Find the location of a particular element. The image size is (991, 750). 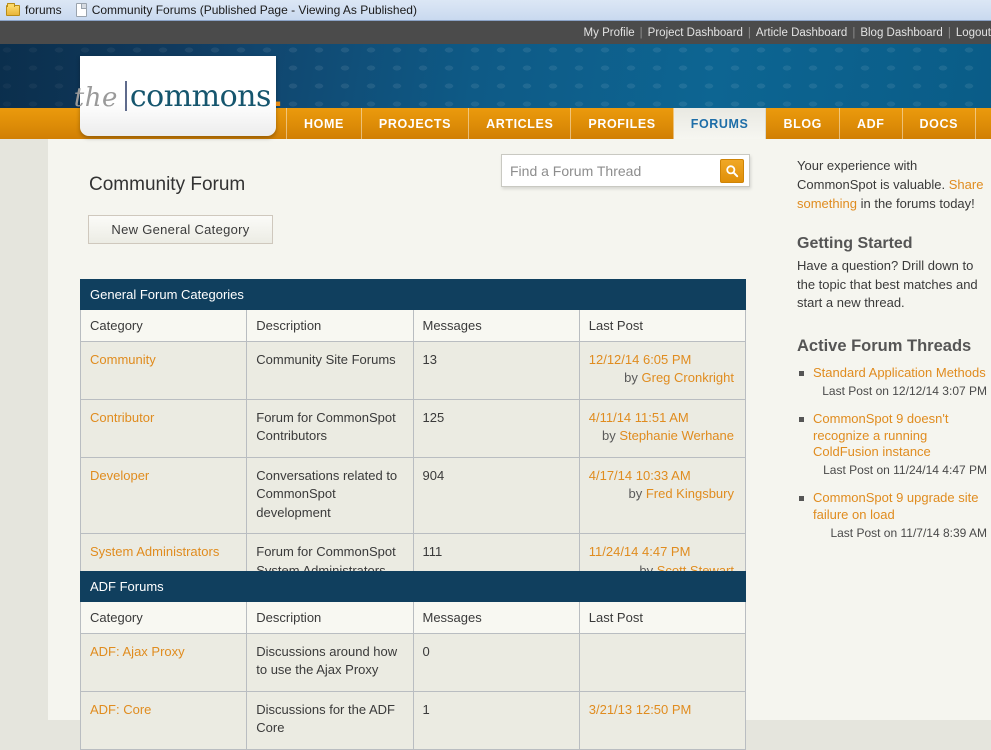

last-post-author-link: Fred Kingsbury is located at coordinates (690, 493).